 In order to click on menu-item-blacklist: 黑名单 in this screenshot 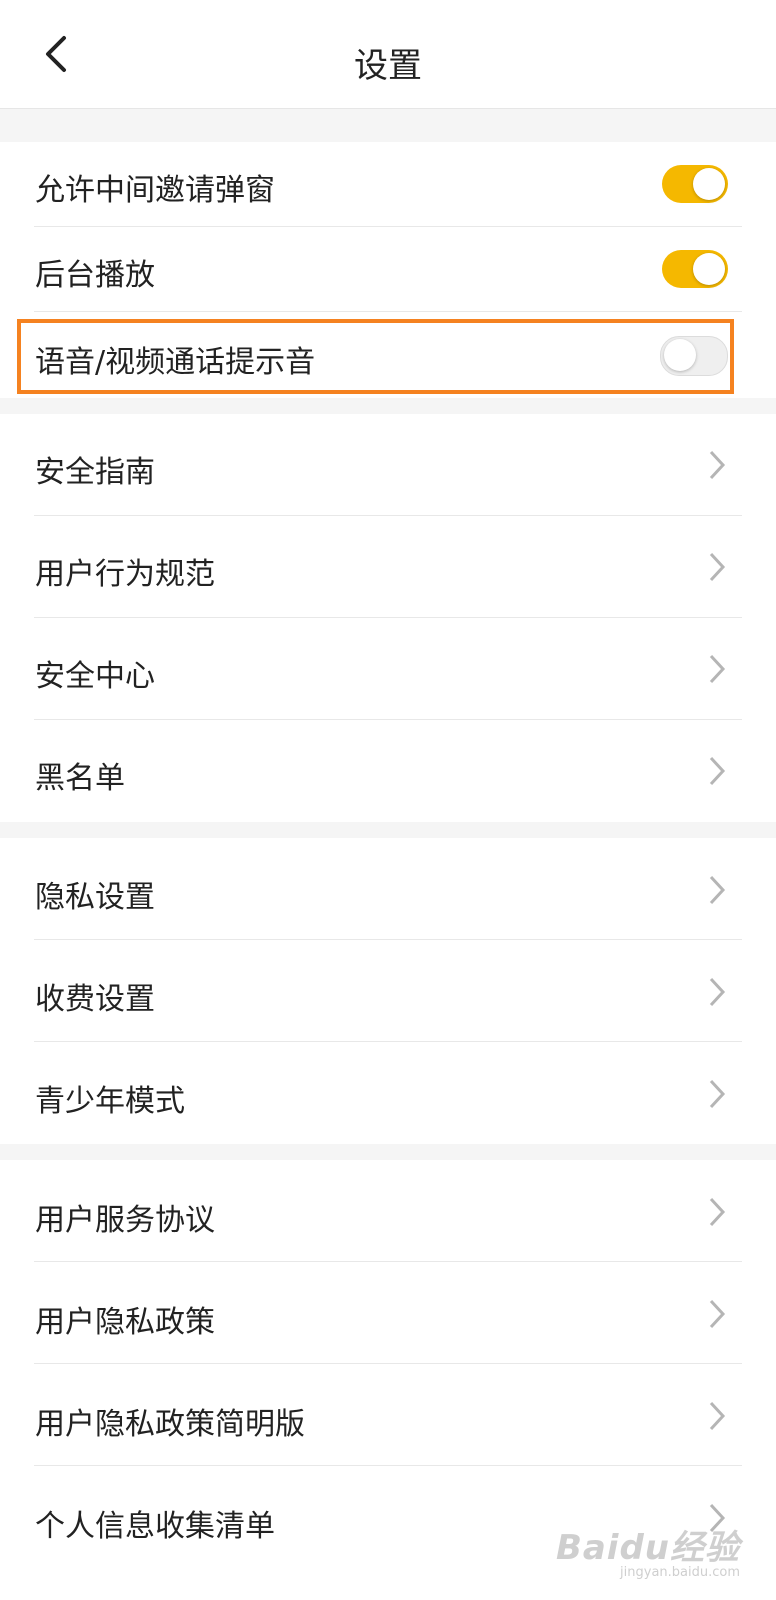, I will do `click(388, 771)`.